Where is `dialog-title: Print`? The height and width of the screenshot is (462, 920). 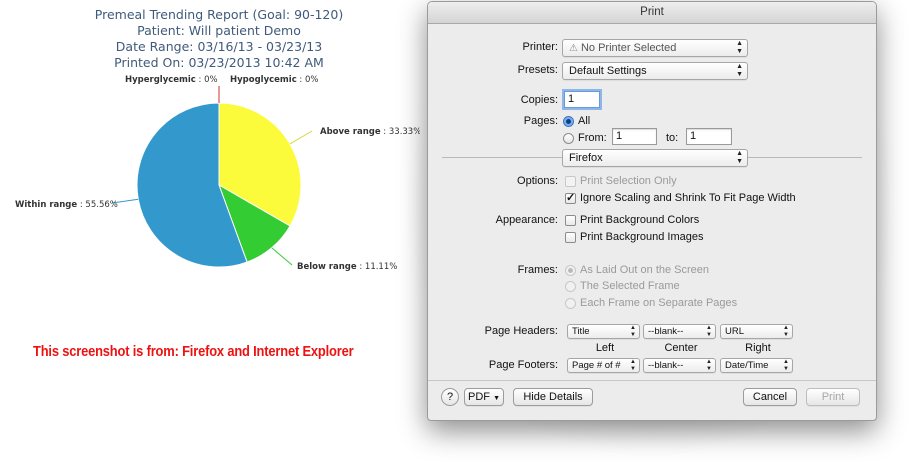 dialog-title: Print is located at coordinates (652, 13).